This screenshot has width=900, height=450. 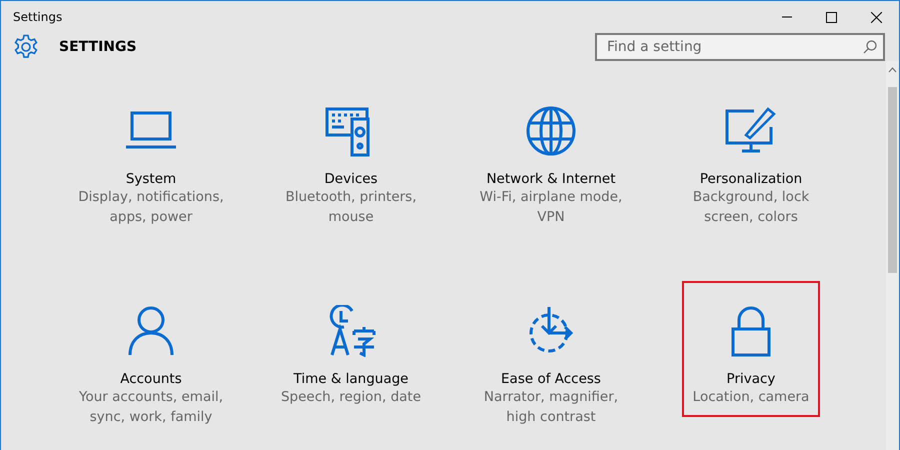 What do you see at coordinates (751, 167) in the screenshot?
I see `category-tile: Personalization Background, lock screen, colors` at bounding box center [751, 167].